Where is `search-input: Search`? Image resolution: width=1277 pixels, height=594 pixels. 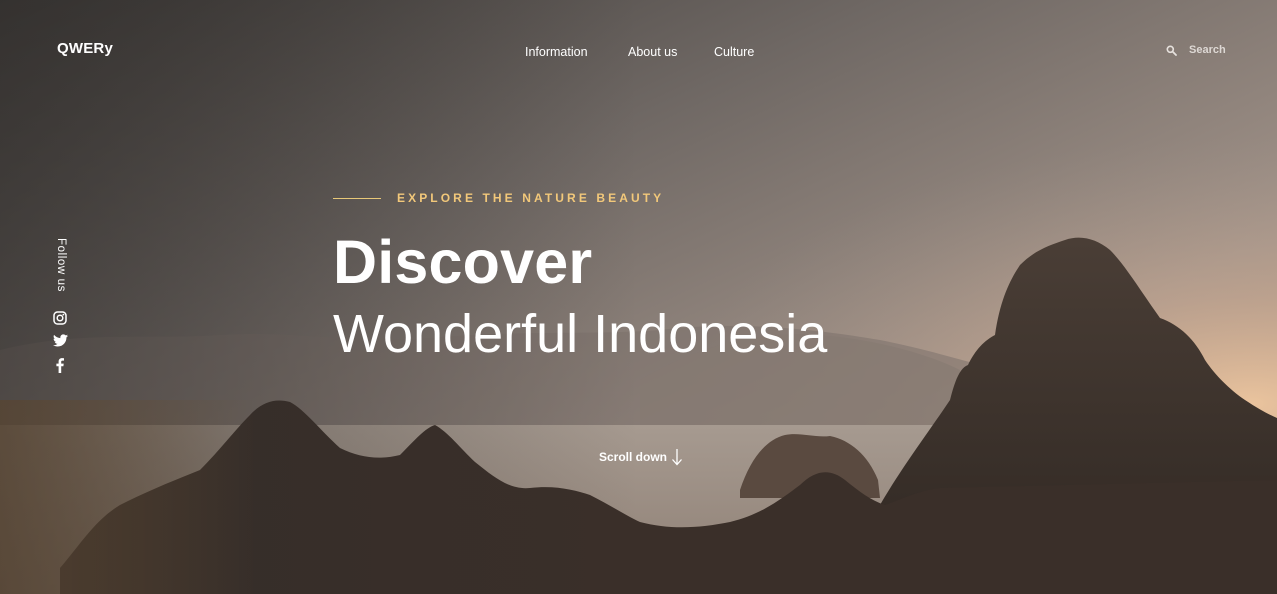 search-input: Search is located at coordinates (1207, 50).